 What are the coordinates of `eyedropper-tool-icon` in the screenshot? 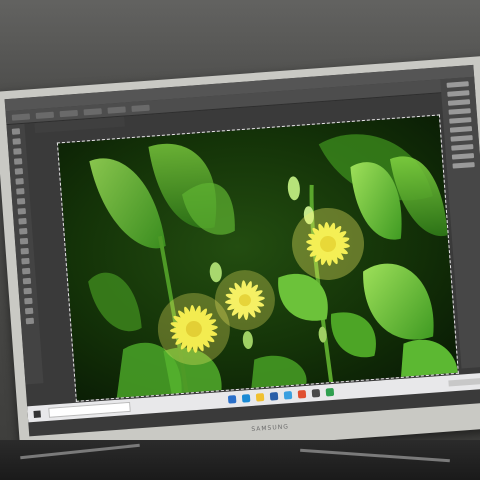 It's located at (19, 181).